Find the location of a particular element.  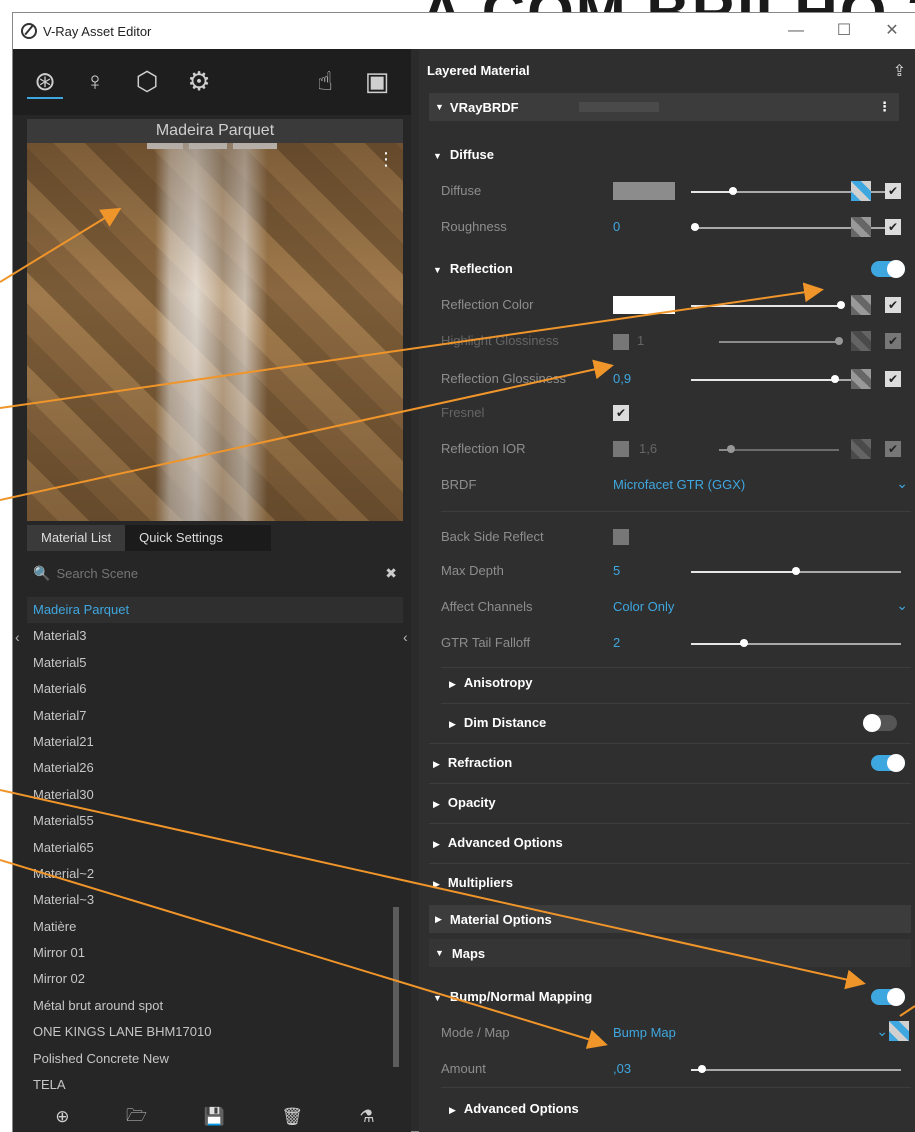

roughness-map-icon is located at coordinates (861, 227).